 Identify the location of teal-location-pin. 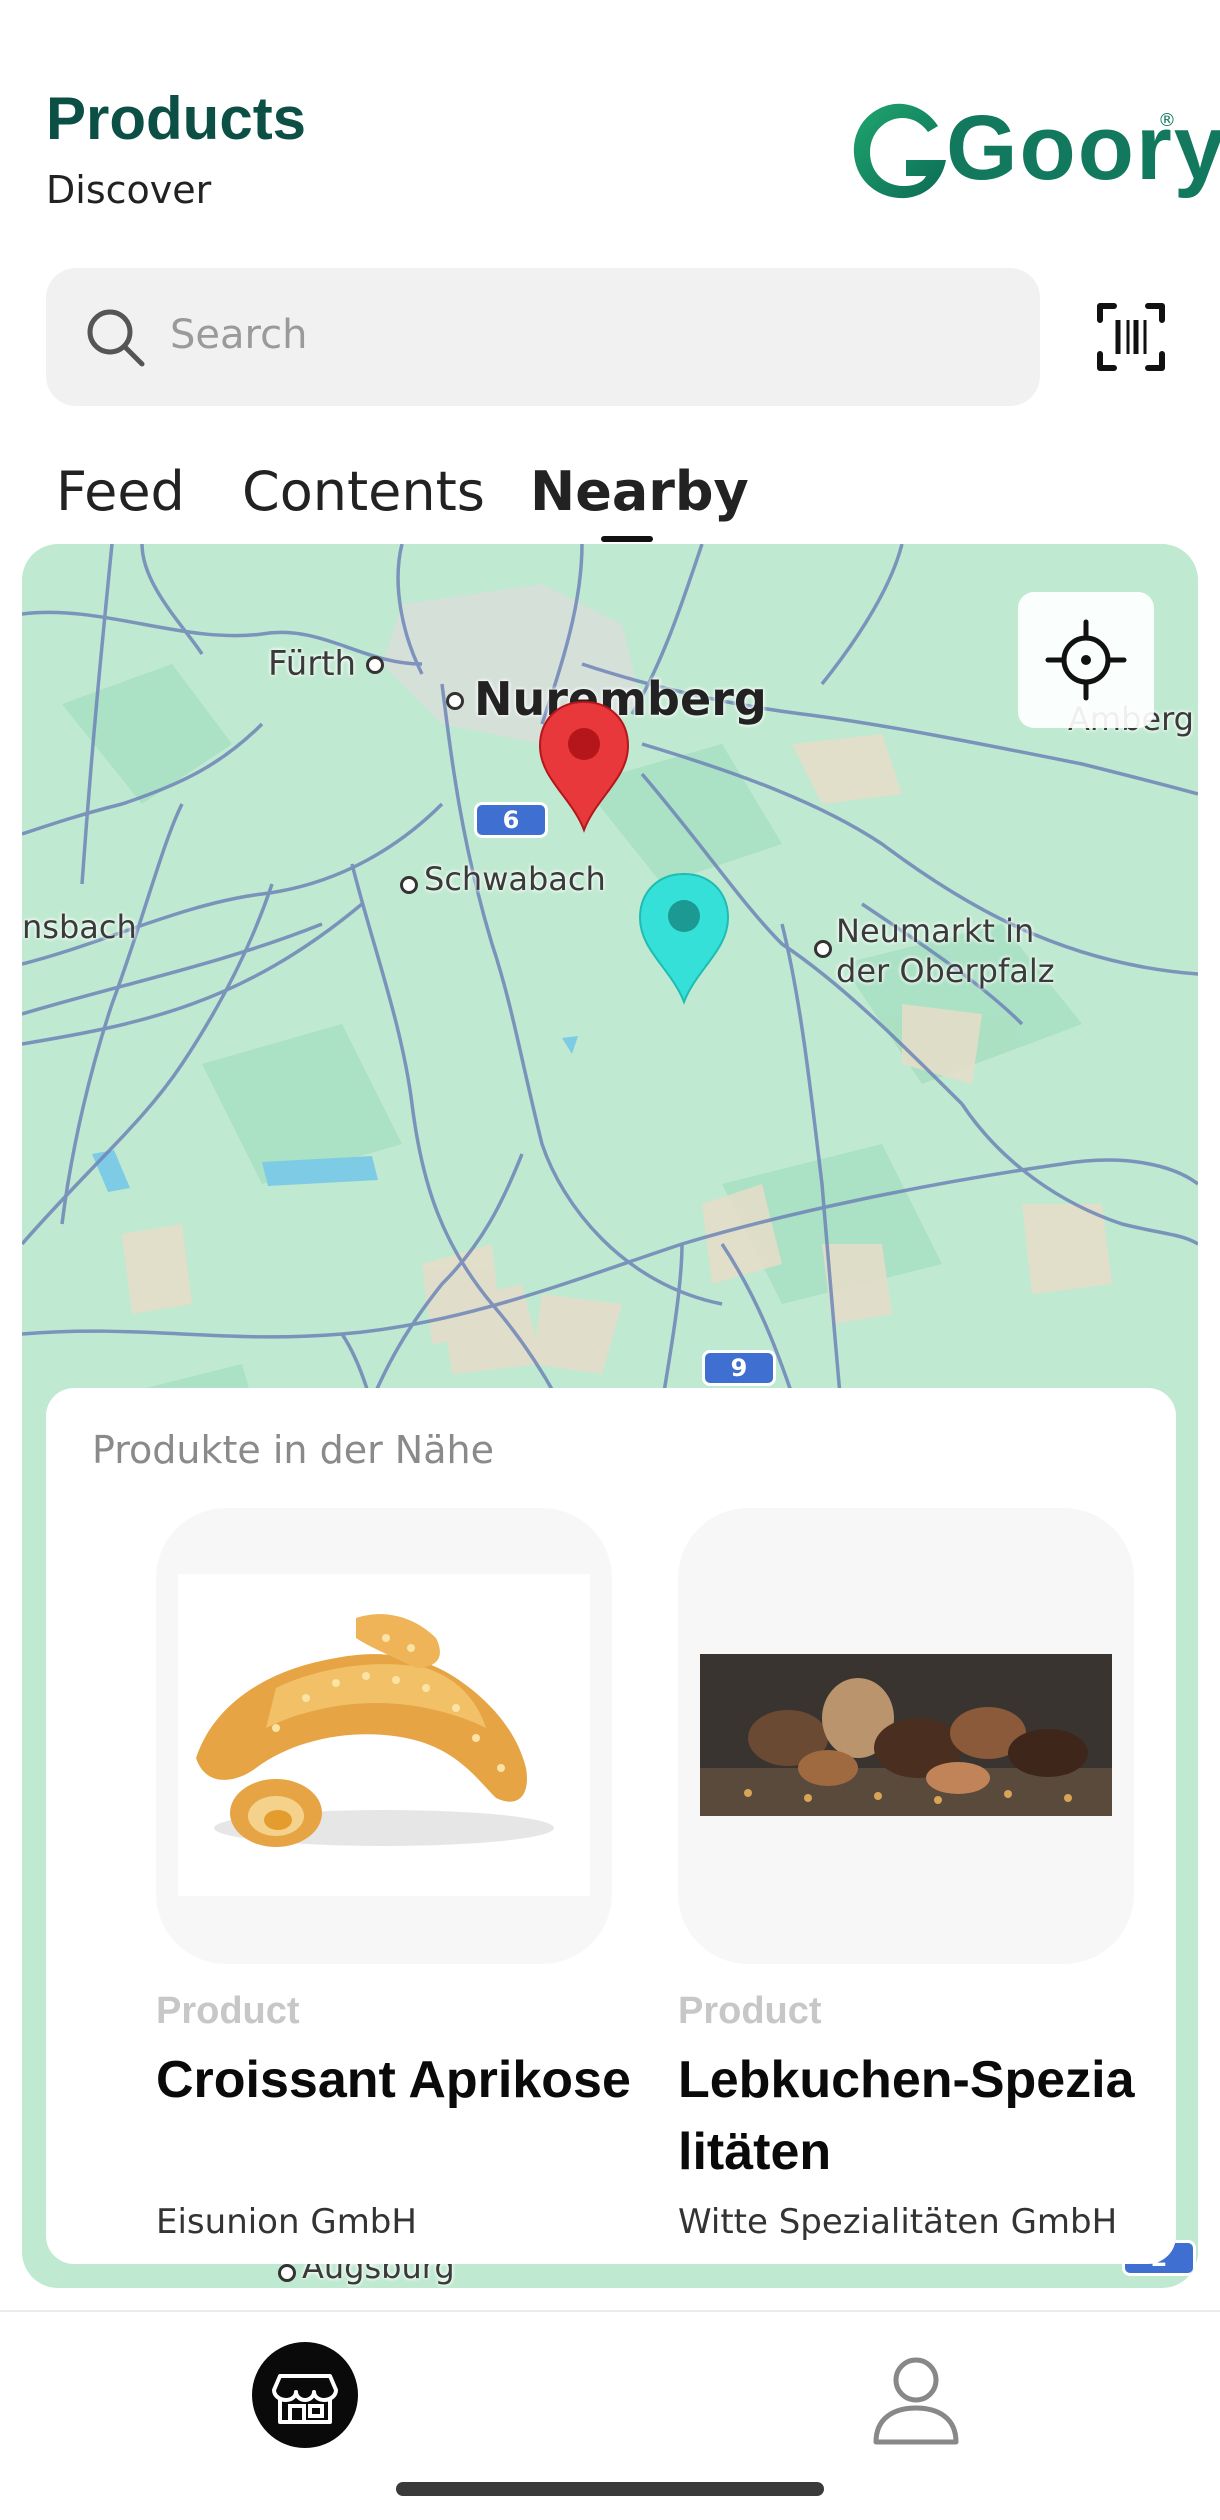
(684, 938).